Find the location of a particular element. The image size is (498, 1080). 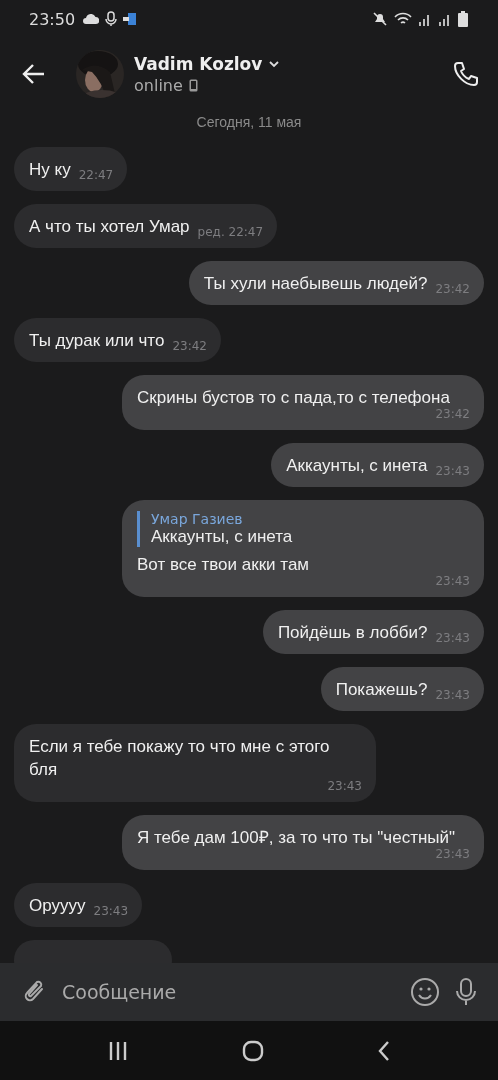

reply-author: Умар Газиев is located at coordinates (197, 519).